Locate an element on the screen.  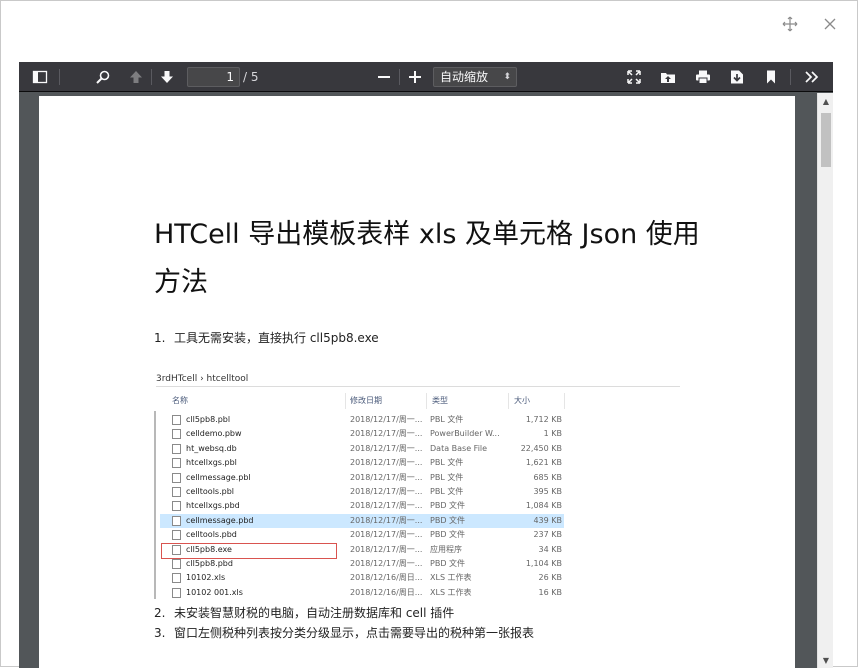
file-type: 应用程序 is located at coordinates (446, 549).